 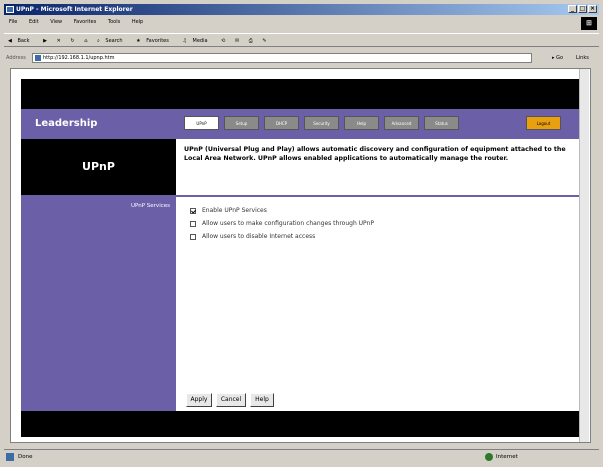 I want to click on history-icon: ⟲, so click(x=223, y=41).